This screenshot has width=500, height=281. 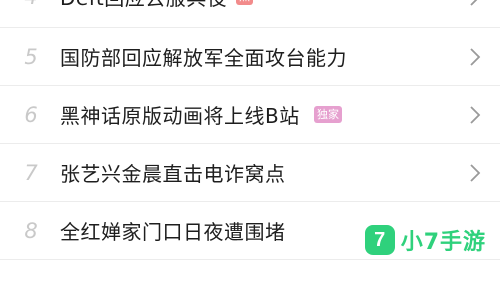 What do you see at coordinates (244, 2) in the screenshot?
I see `hot-badge: 热` at bounding box center [244, 2].